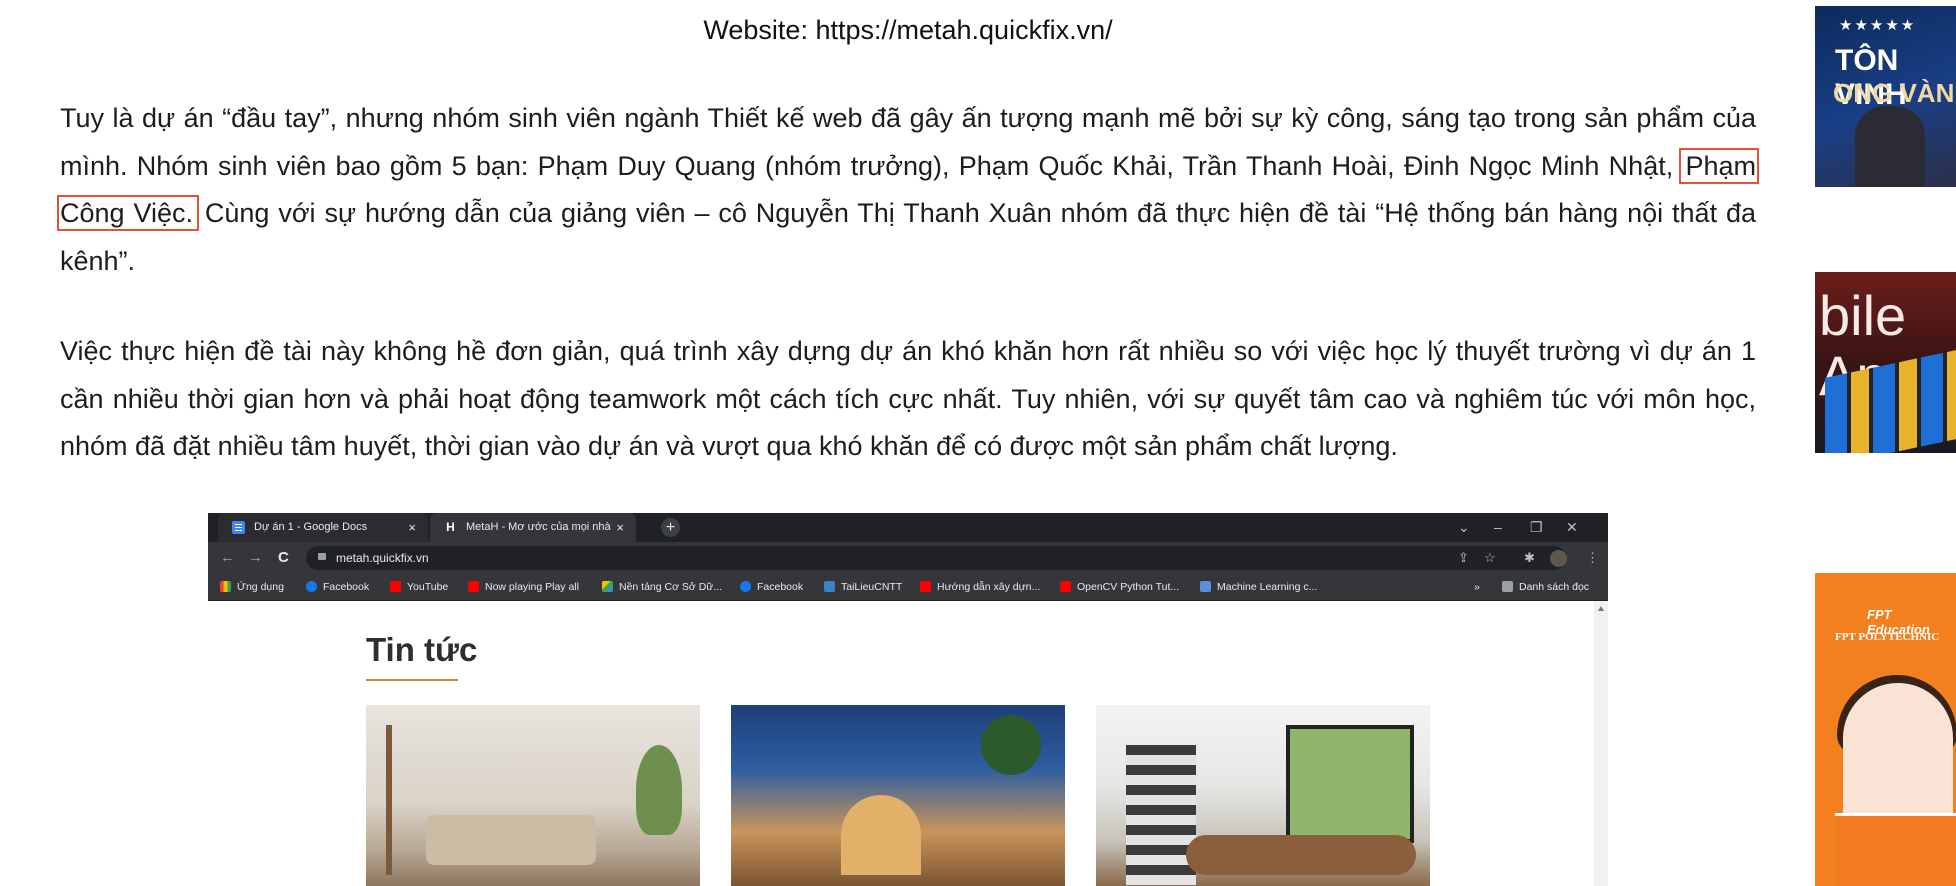  Describe the element at coordinates (428, 587) in the screenshot. I see `bookmark-label: YouTube` at that location.